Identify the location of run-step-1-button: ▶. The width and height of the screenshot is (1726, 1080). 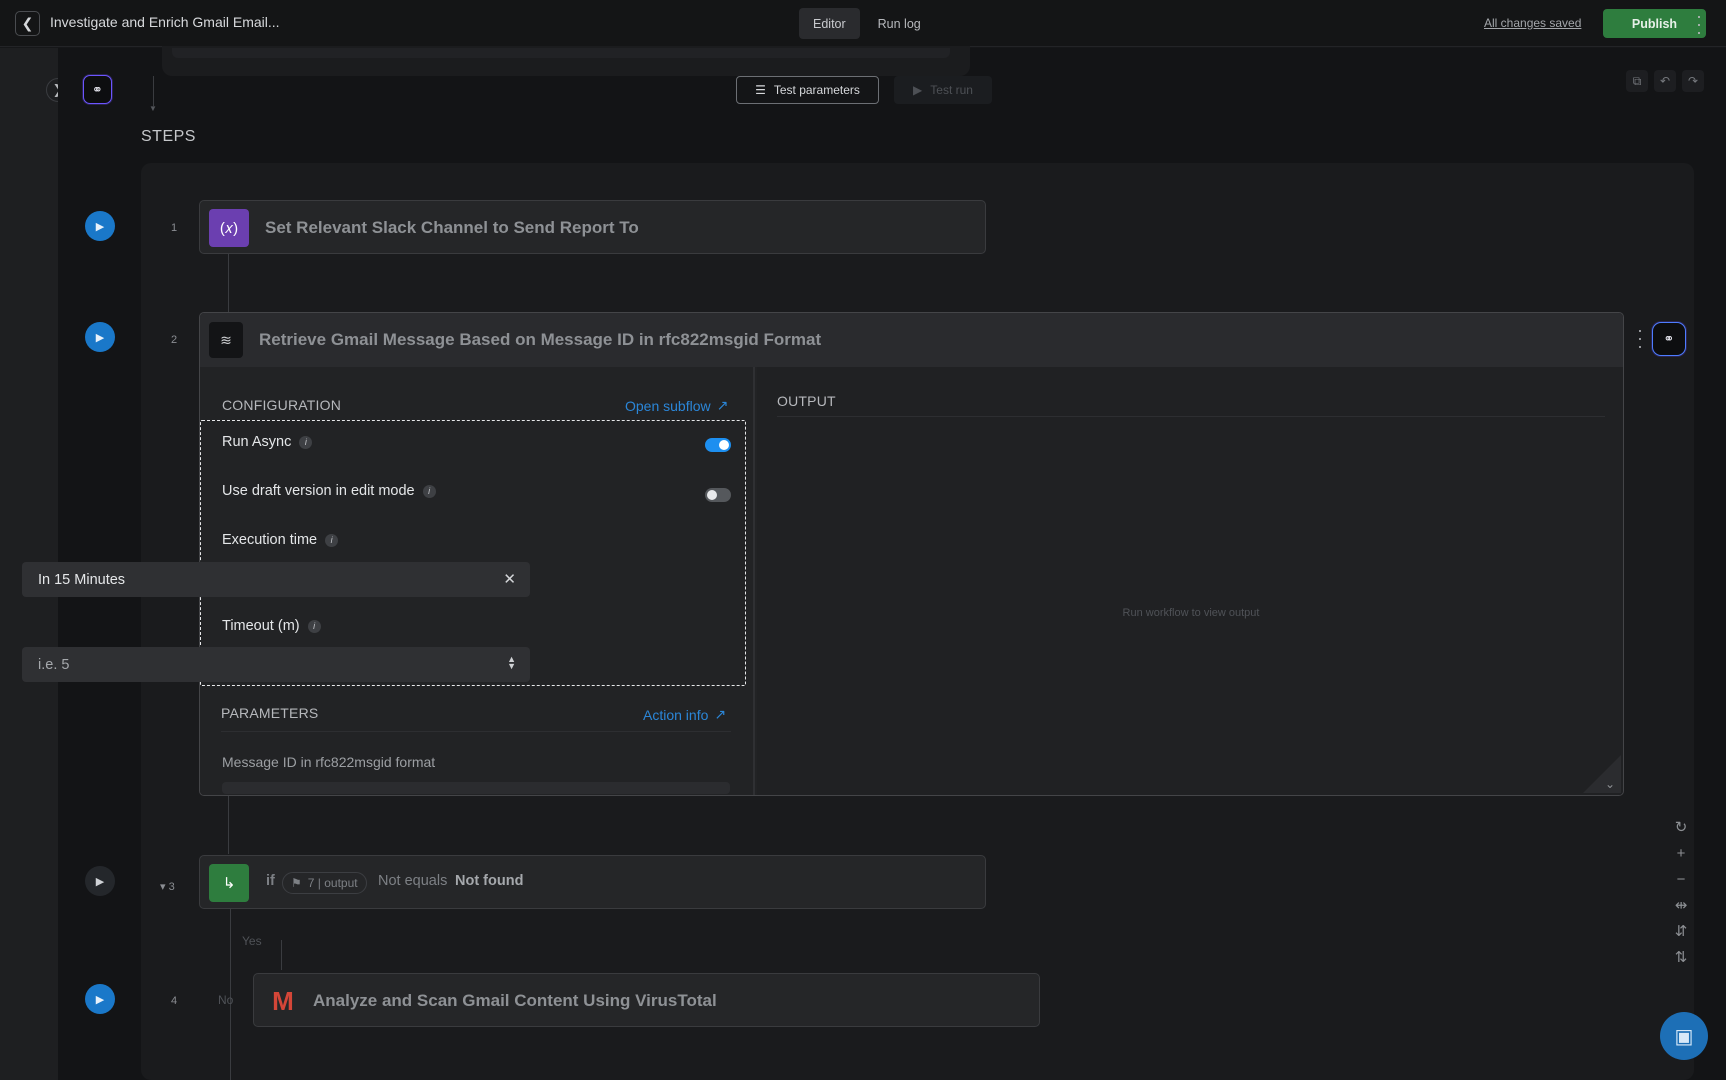
(100, 226).